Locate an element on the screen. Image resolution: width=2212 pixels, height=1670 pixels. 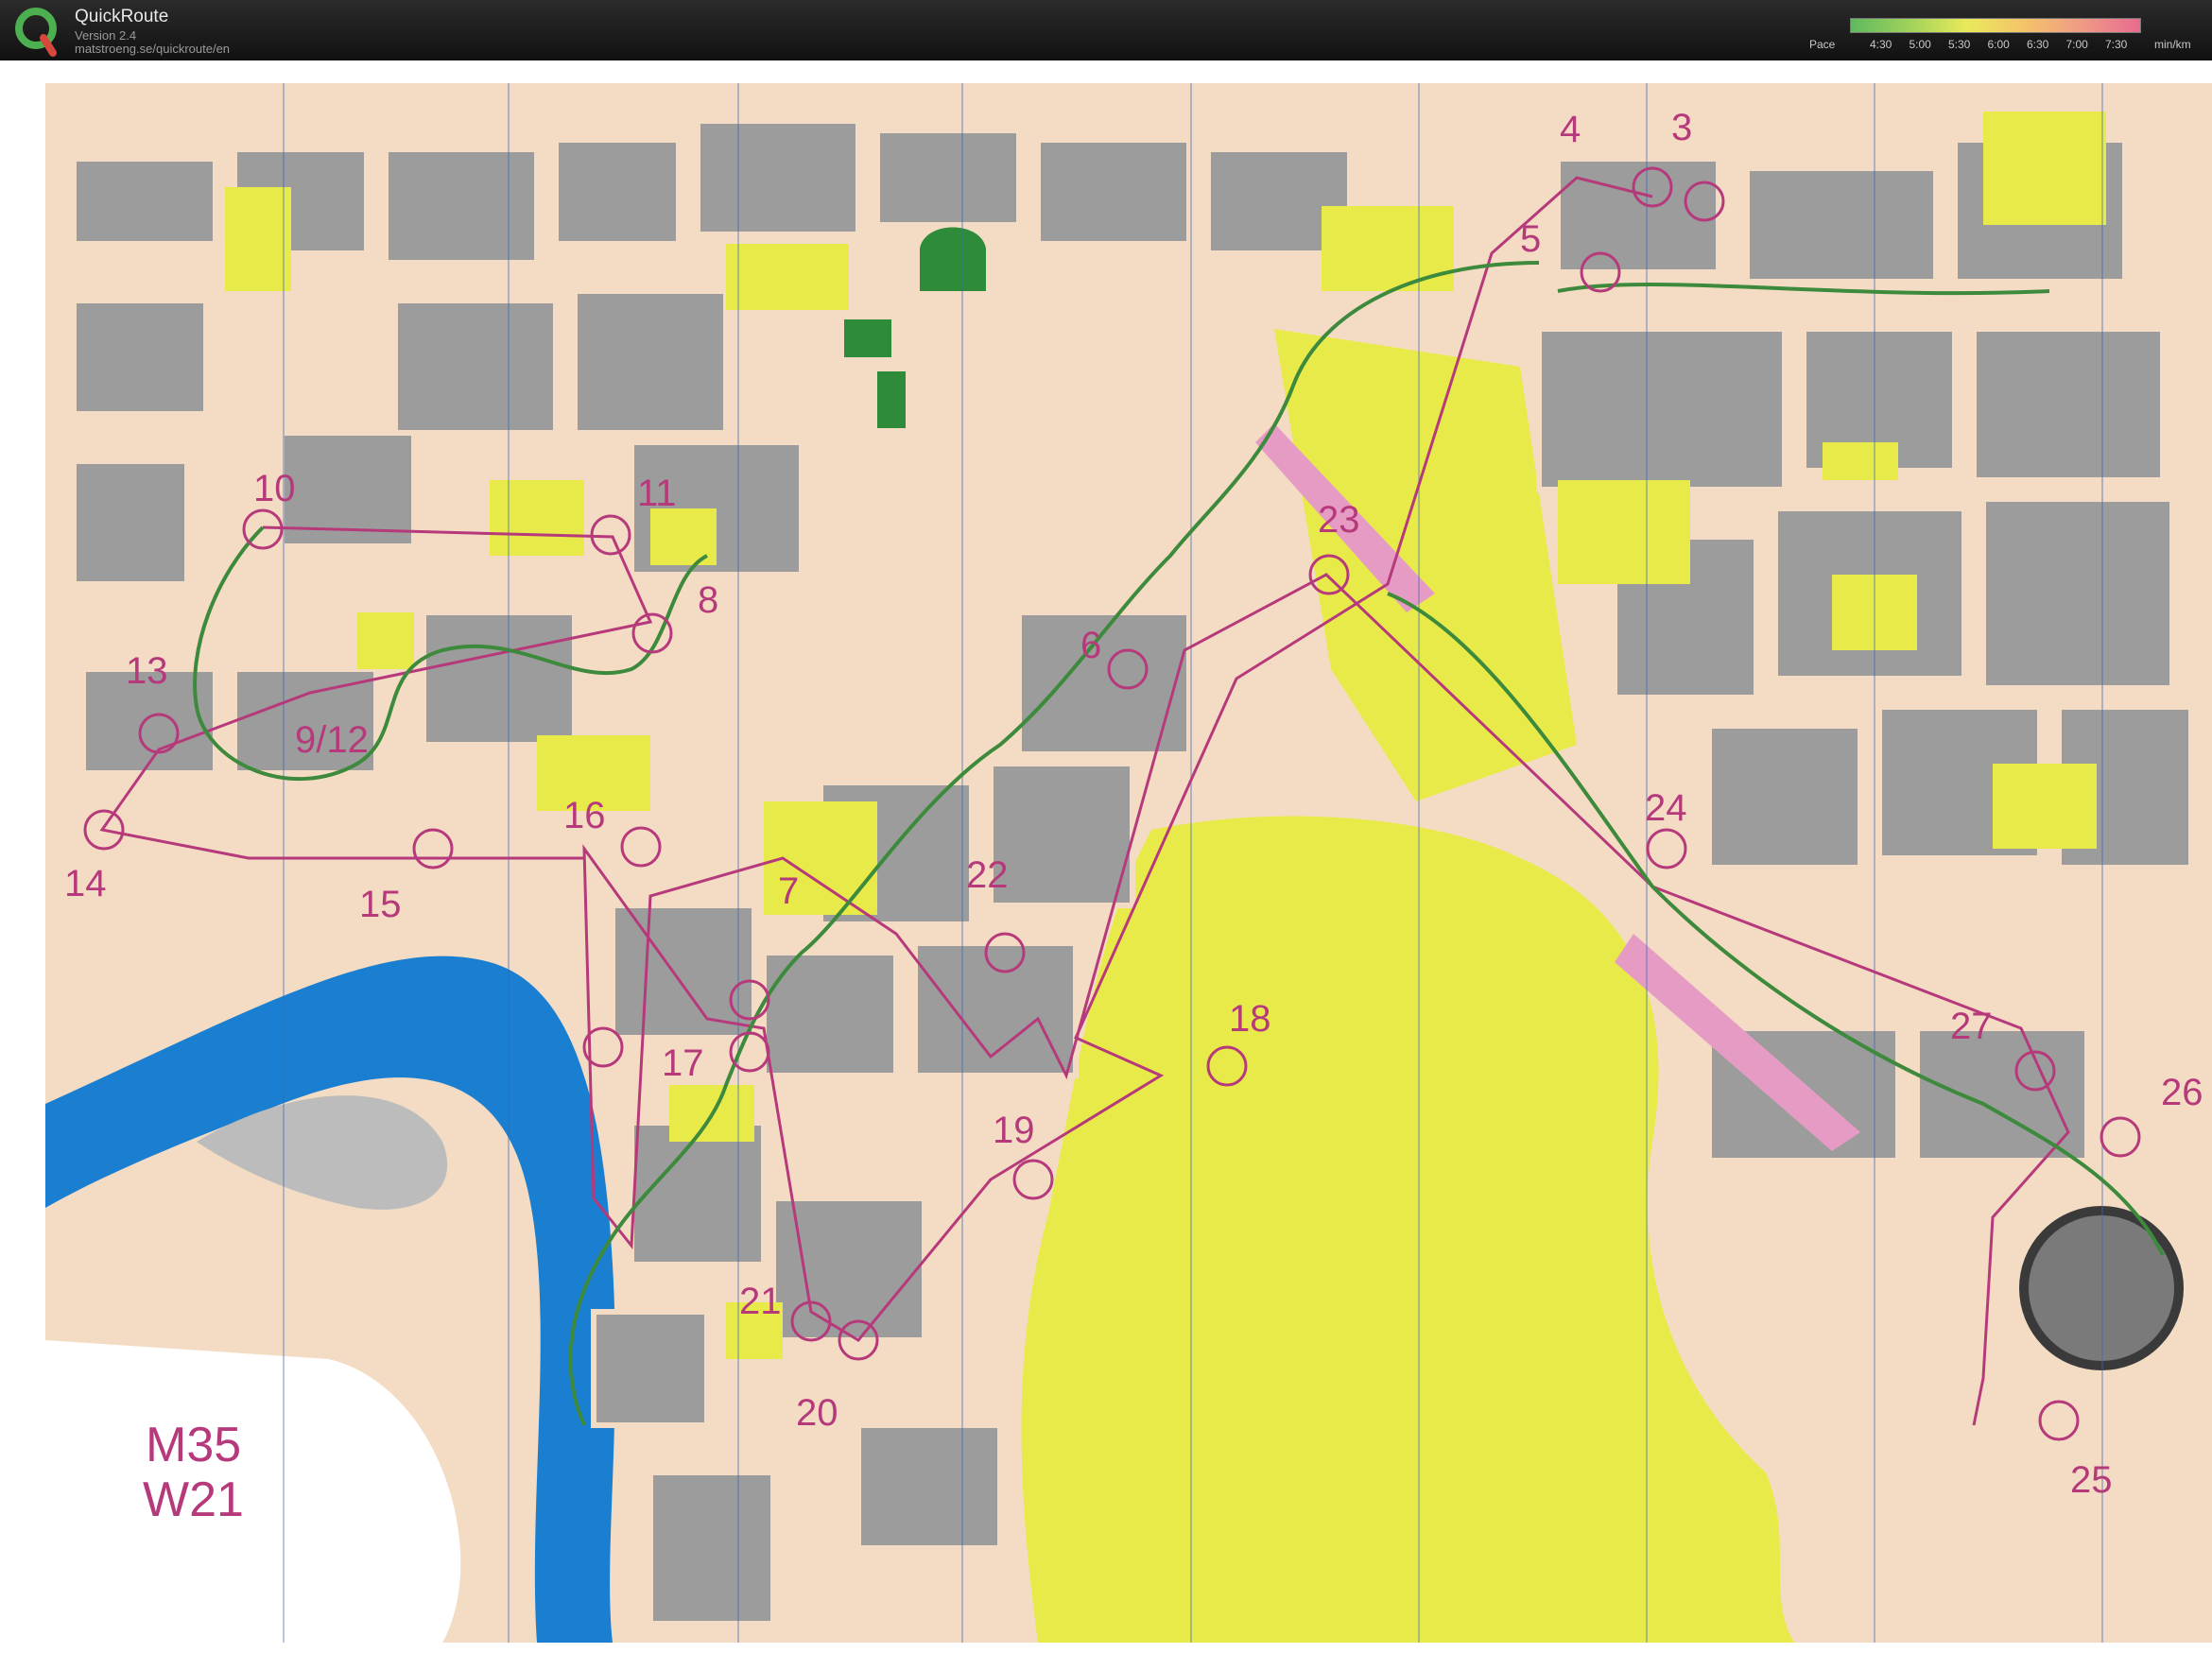
control-number: 25 is located at coordinates (2091, 1480).